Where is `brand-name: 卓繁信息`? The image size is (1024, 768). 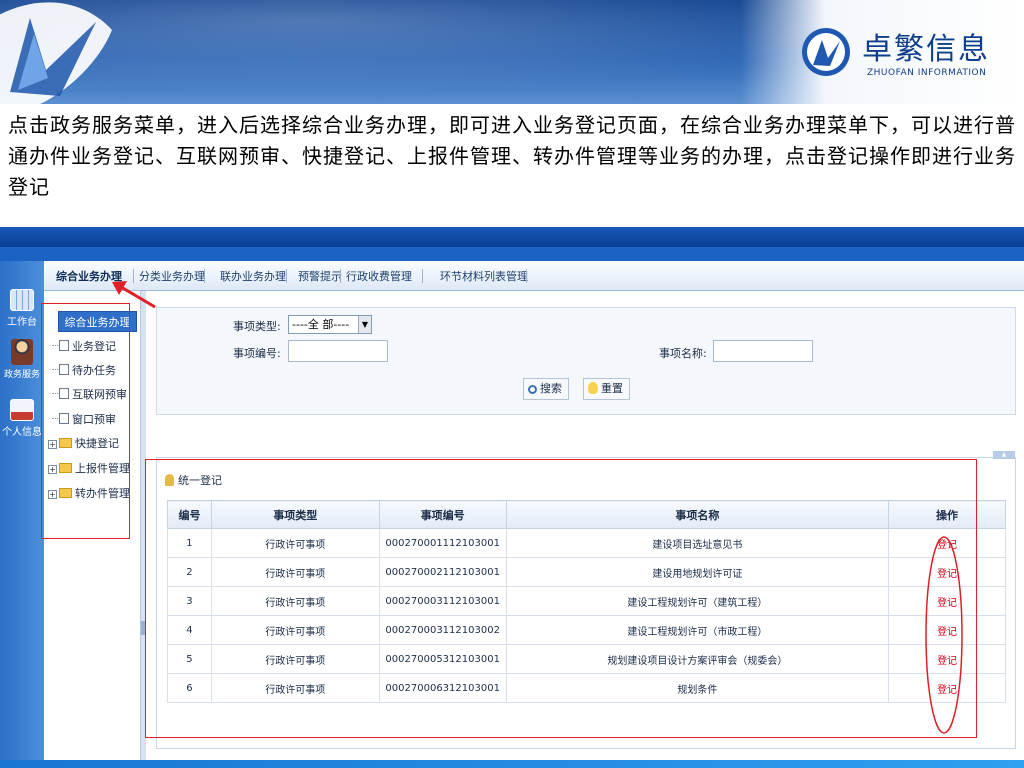
brand-name: 卓繁信息 is located at coordinates (926, 49).